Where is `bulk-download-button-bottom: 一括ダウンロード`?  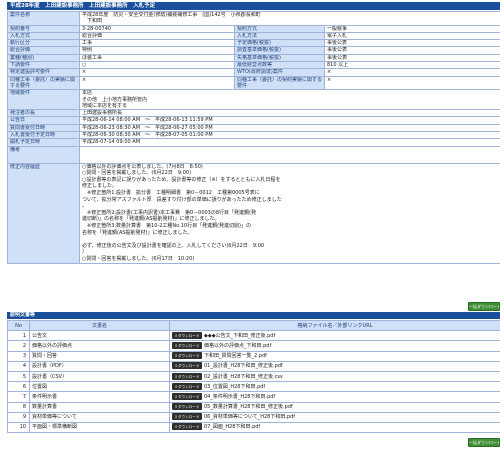 bulk-download-button-bottom: 一括ダウンロード is located at coordinates (484, 442).